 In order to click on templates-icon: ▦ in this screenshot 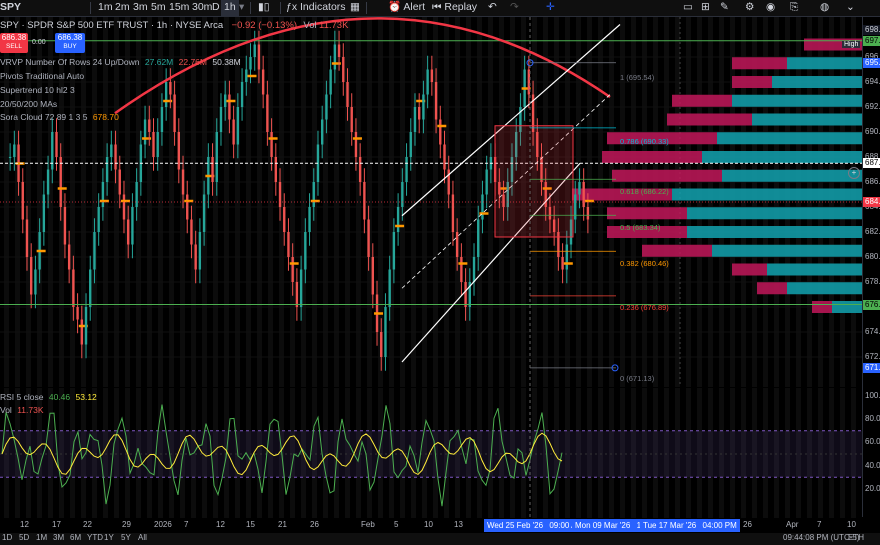, I will do `click(355, 8)`.